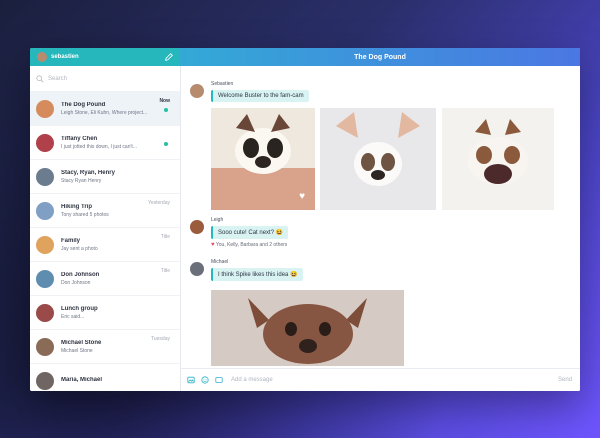 This screenshot has width=600, height=438. I want to click on chat-title: The Dog Pound, so click(380, 57).